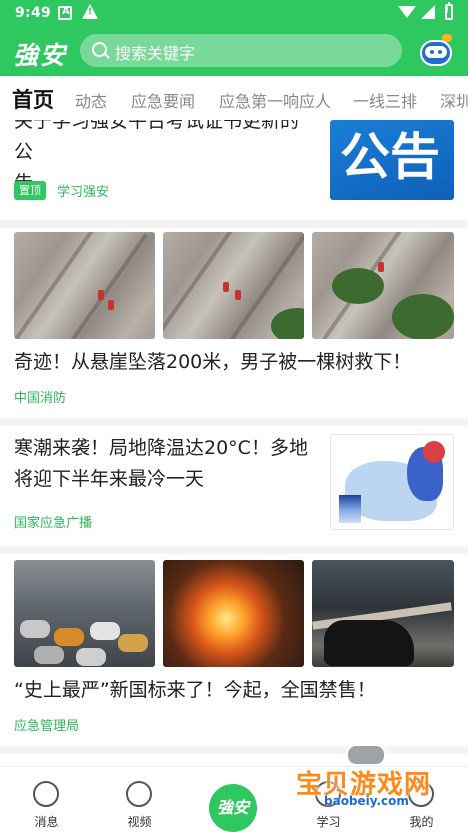 Image resolution: width=468 pixels, height=832 pixels. What do you see at coordinates (383, 613) in the screenshot?
I see `news-image-night-road` at bounding box center [383, 613].